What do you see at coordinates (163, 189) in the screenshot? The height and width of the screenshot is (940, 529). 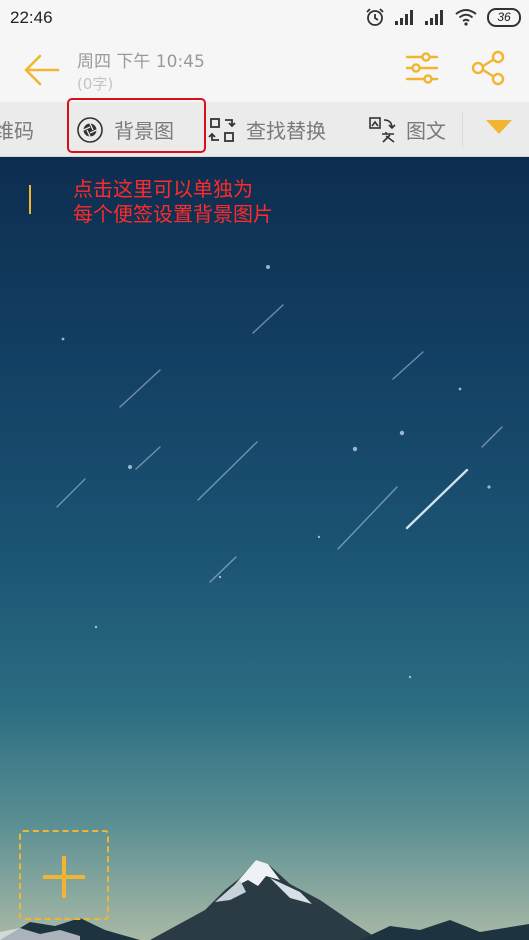 I see `annotation-line-1: 点击这里可以单独为` at bounding box center [163, 189].